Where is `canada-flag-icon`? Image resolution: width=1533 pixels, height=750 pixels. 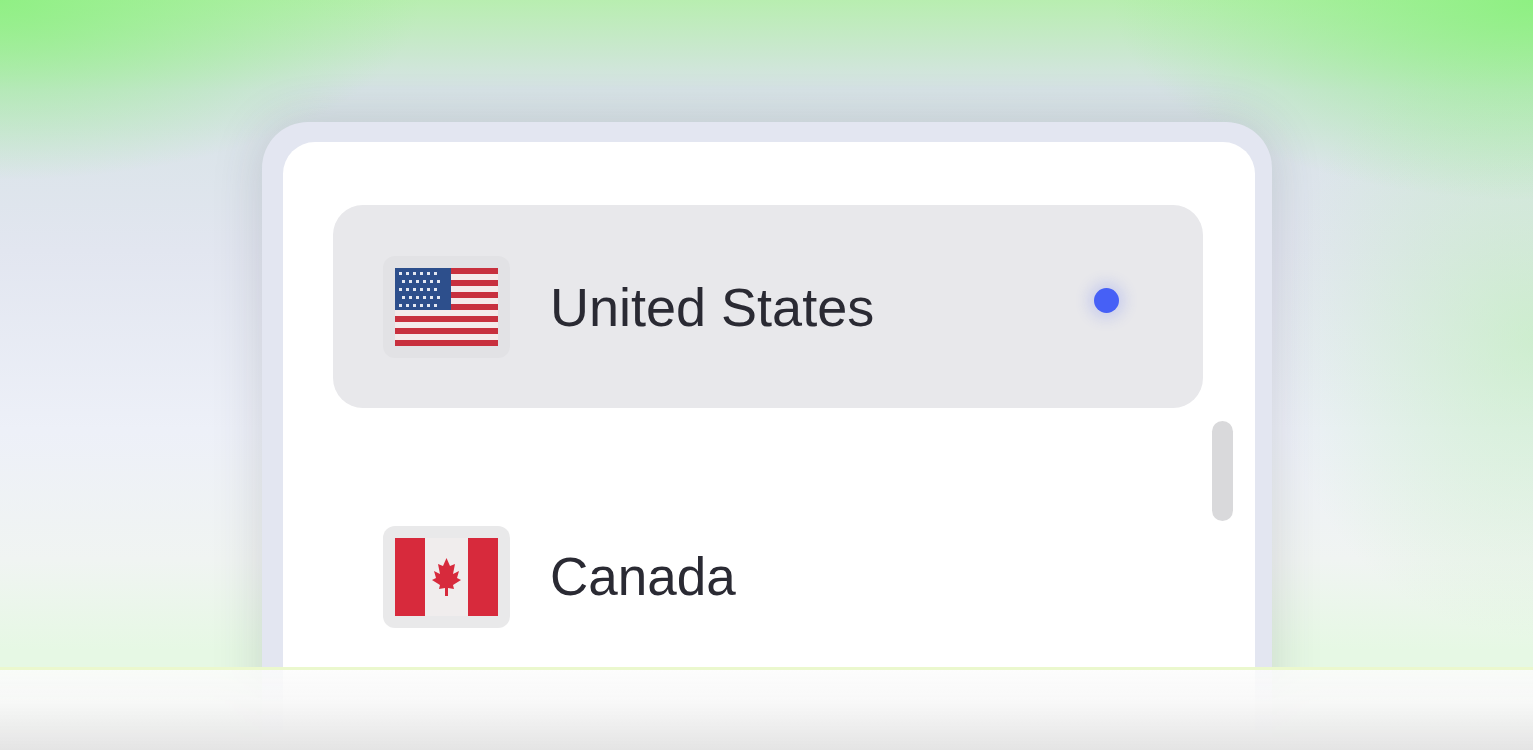
canada-flag-icon is located at coordinates (446, 576).